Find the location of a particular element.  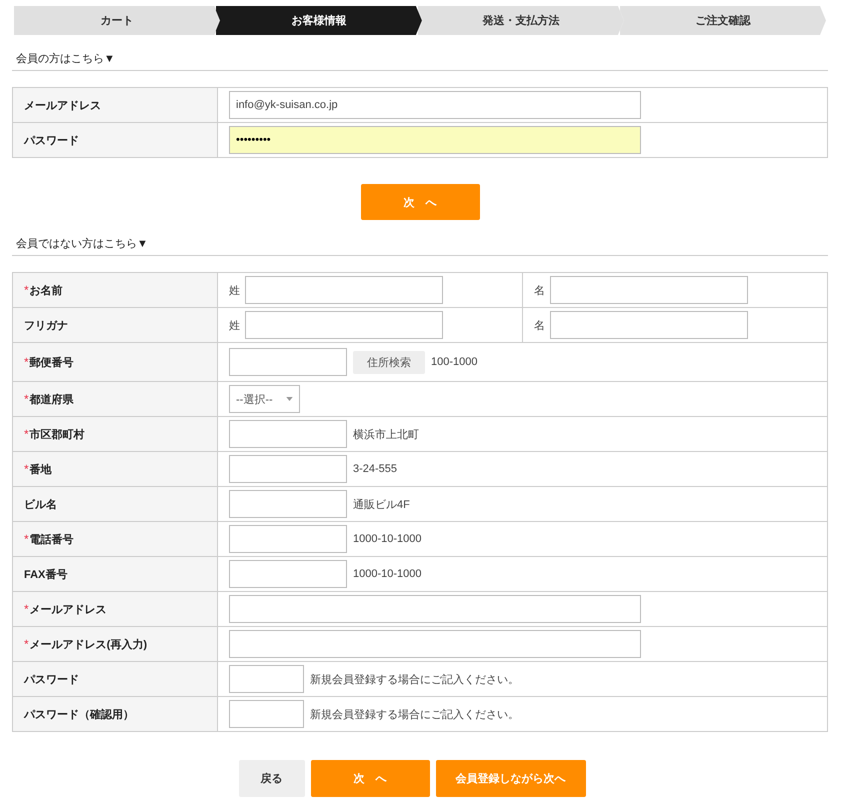

field-label: 郵便番号 is located at coordinates (52, 363).